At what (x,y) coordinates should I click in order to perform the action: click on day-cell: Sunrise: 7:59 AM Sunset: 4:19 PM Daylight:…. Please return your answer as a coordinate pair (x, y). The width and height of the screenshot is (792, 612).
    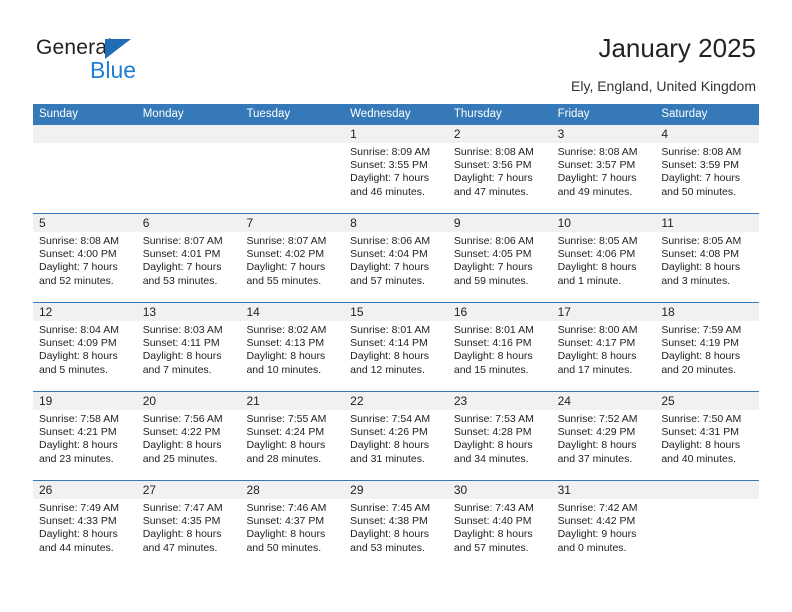
    Looking at the image, I should click on (707, 356).